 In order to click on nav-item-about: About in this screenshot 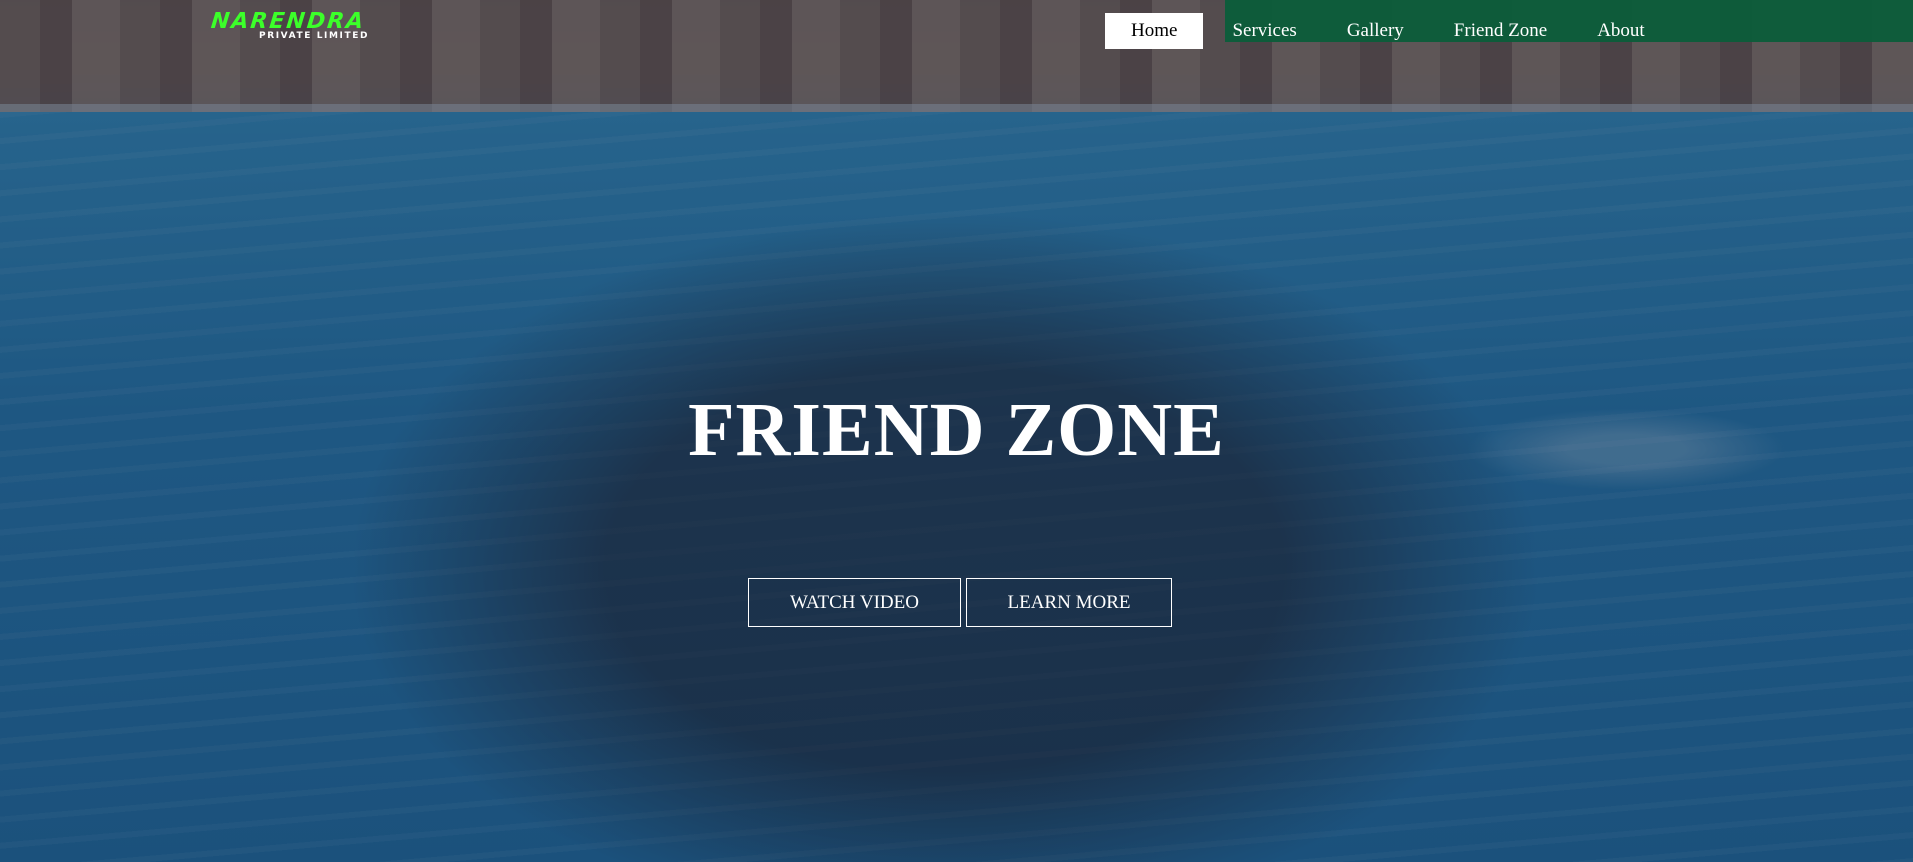, I will do `click(1621, 31)`.